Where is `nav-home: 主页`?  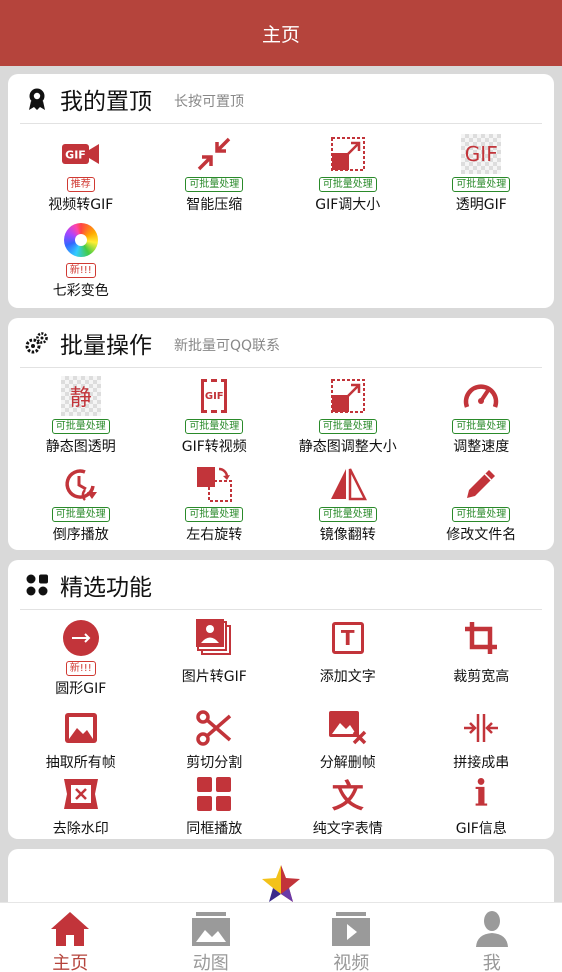
nav-home: 主页 is located at coordinates (70, 937).